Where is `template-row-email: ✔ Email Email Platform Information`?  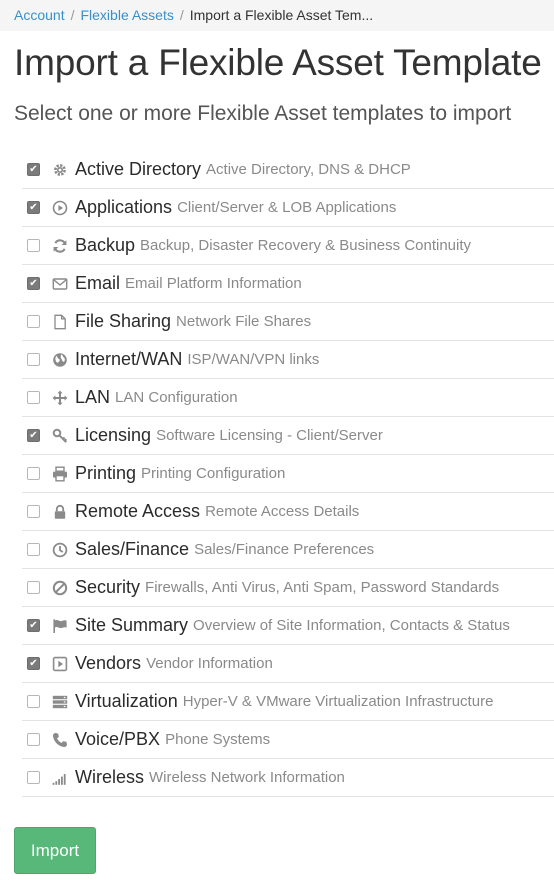
template-row-email: ✔ Email Email Platform Information is located at coordinates (288, 284).